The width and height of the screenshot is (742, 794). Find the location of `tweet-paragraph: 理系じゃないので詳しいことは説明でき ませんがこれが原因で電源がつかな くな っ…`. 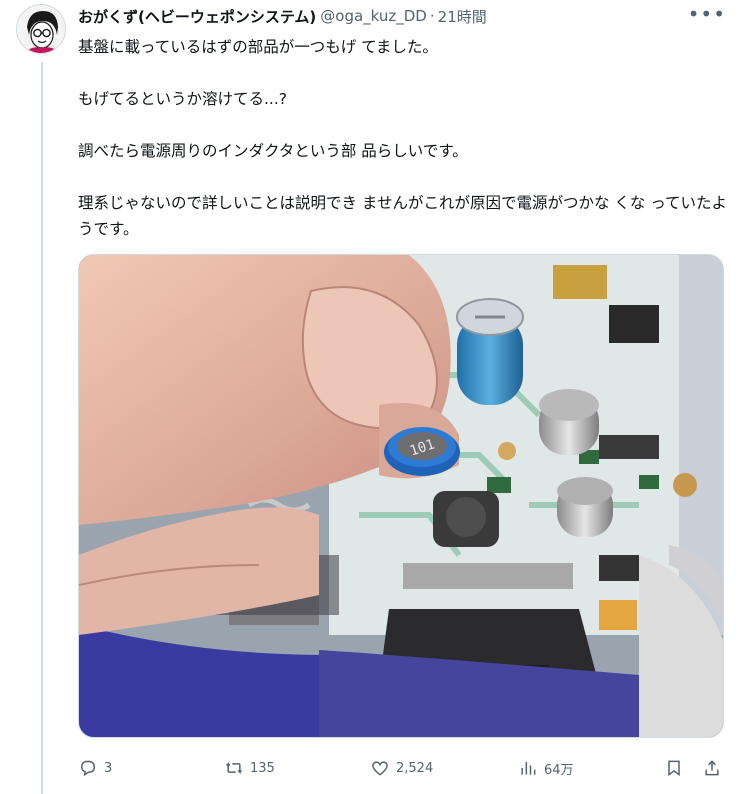

tweet-paragraph: 理系じゃないので詳しいことは説明でき ませんがこれが原因で電源がつかな くな っ… is located at coordinates (403, 216).